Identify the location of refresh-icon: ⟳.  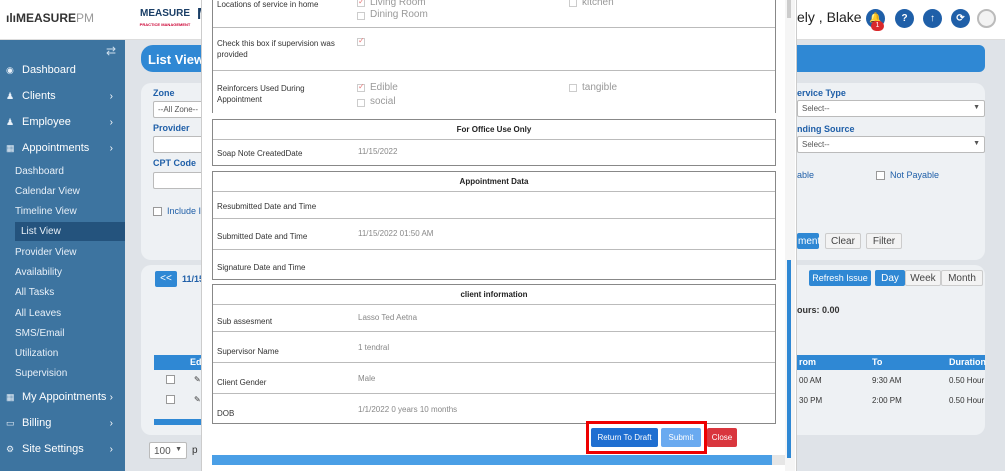
(960, 18).